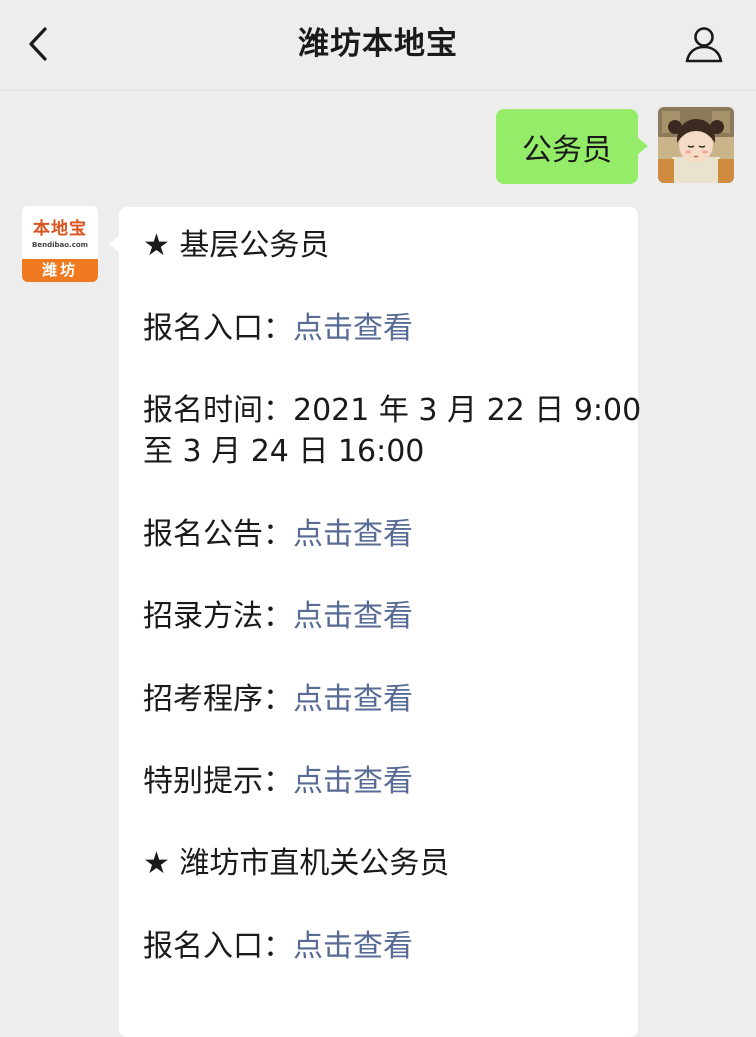  I want to click on bot-avatar: 本地宝 Bendibao.com 潍坊, so click(60, 244).